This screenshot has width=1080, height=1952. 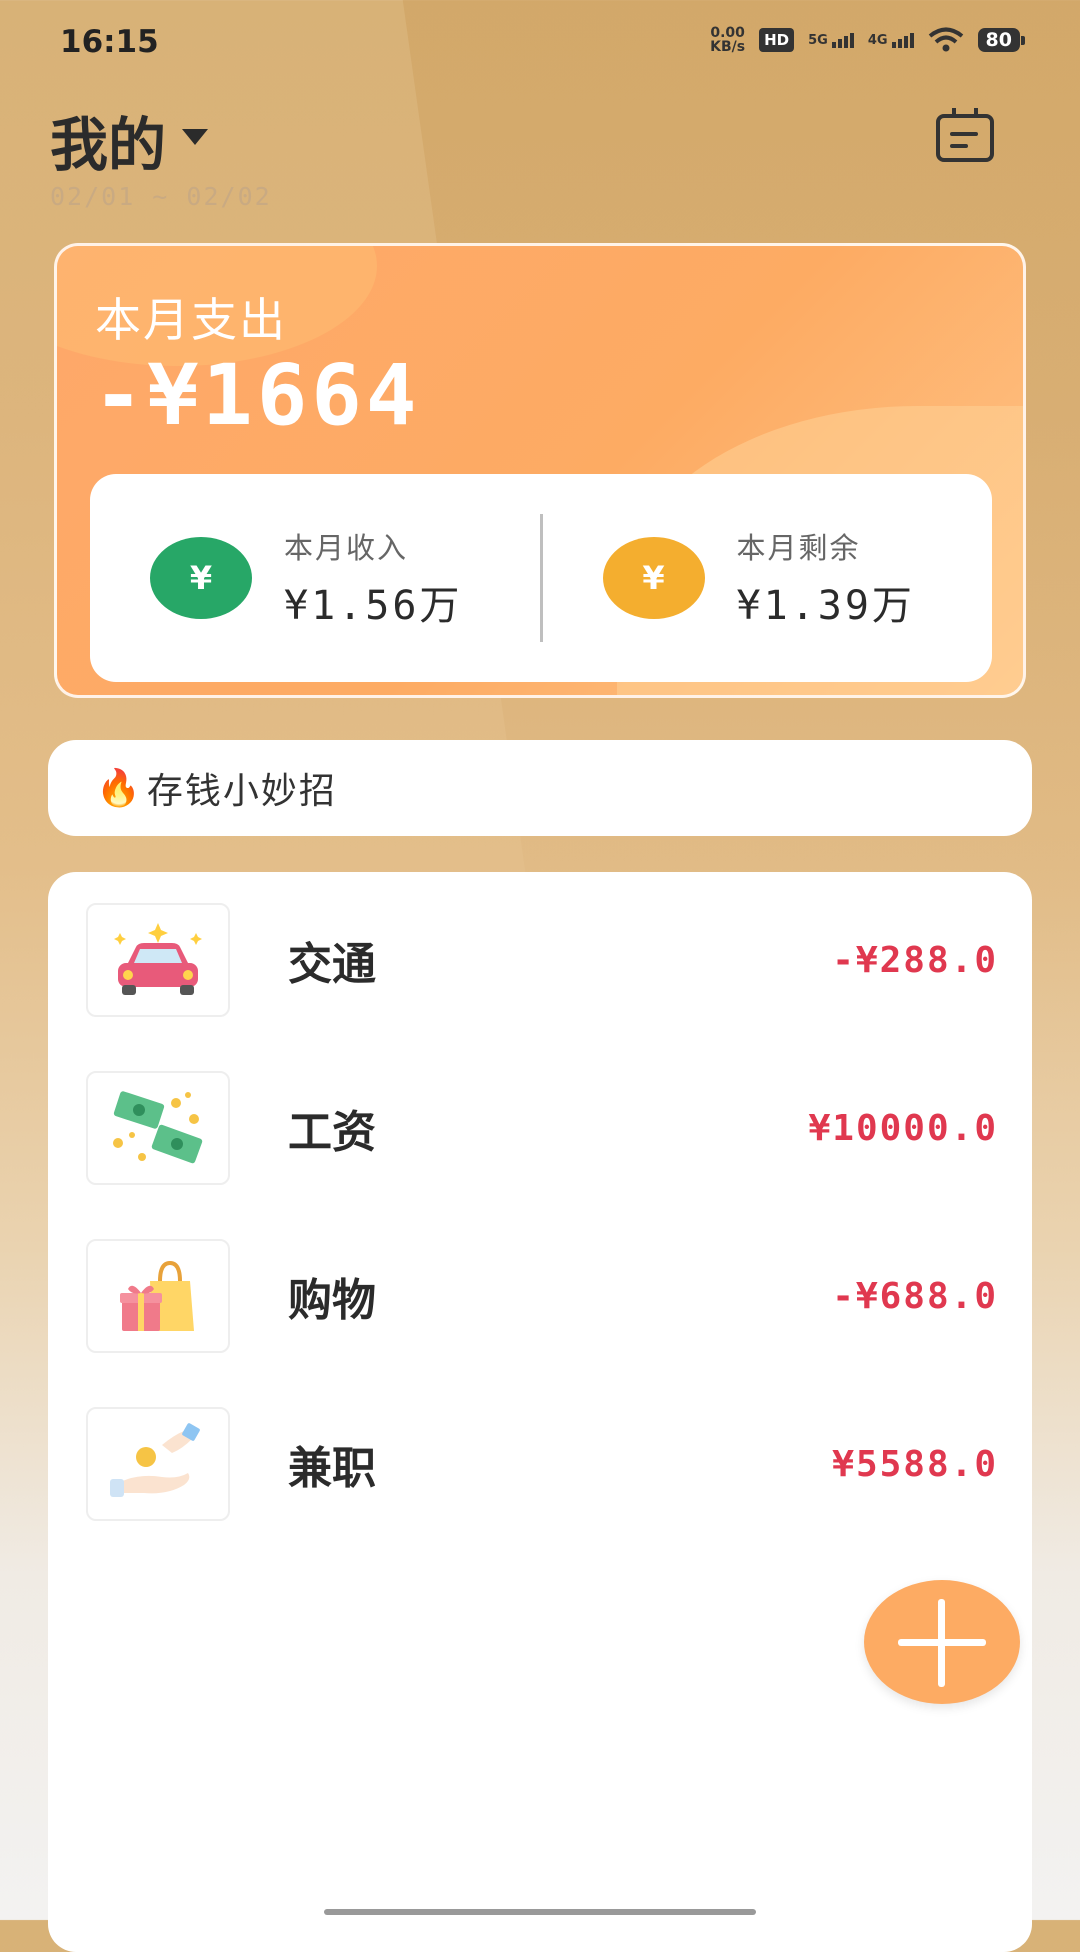 I want to click on add-record-button, so click(x=942, y=1642).